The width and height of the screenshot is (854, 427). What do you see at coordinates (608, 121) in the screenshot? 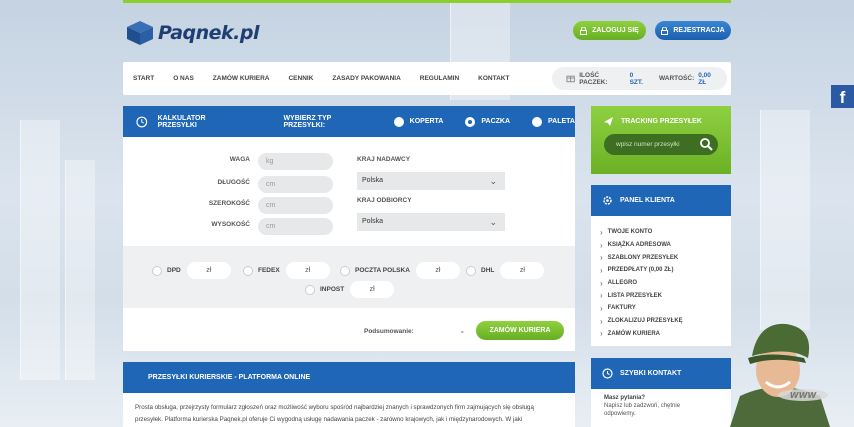
I see `plane-icon` at bounding box center [608, 121].